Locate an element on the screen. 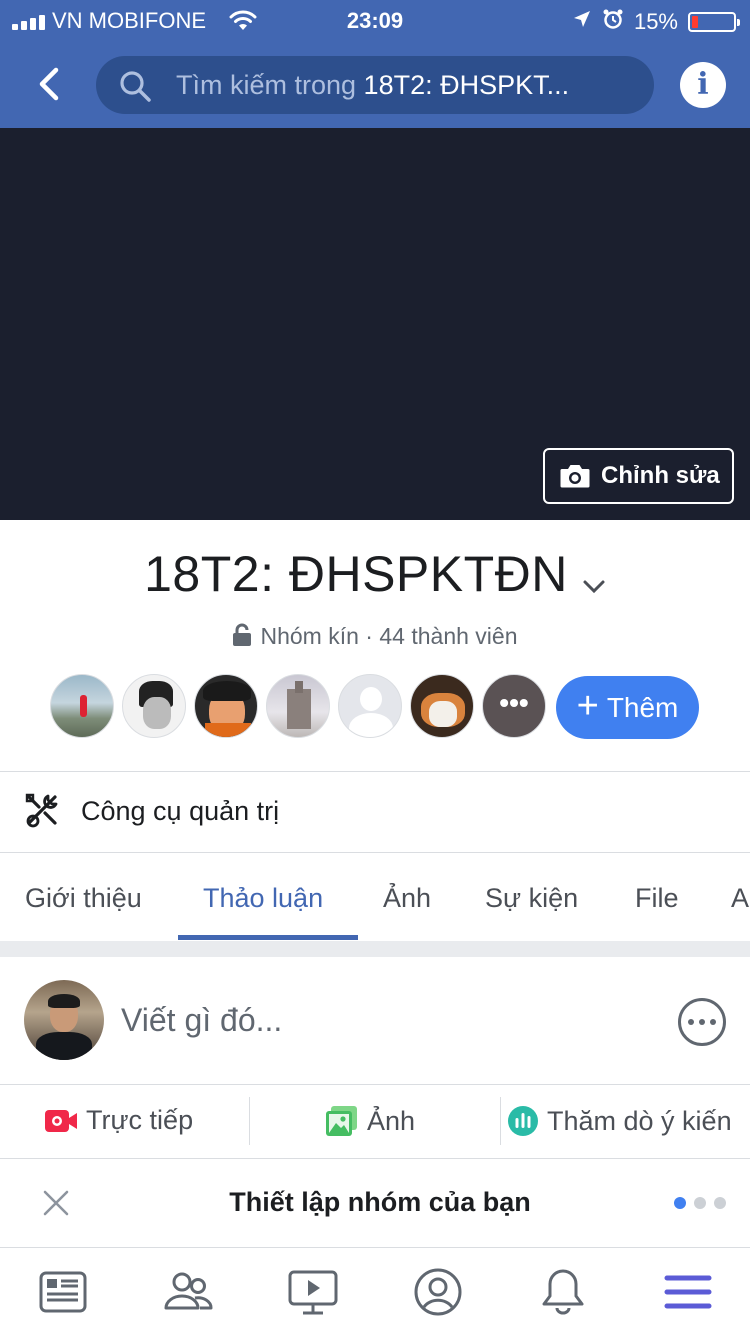  member-count: 44 thành viên is located at coordinates (448, 636).